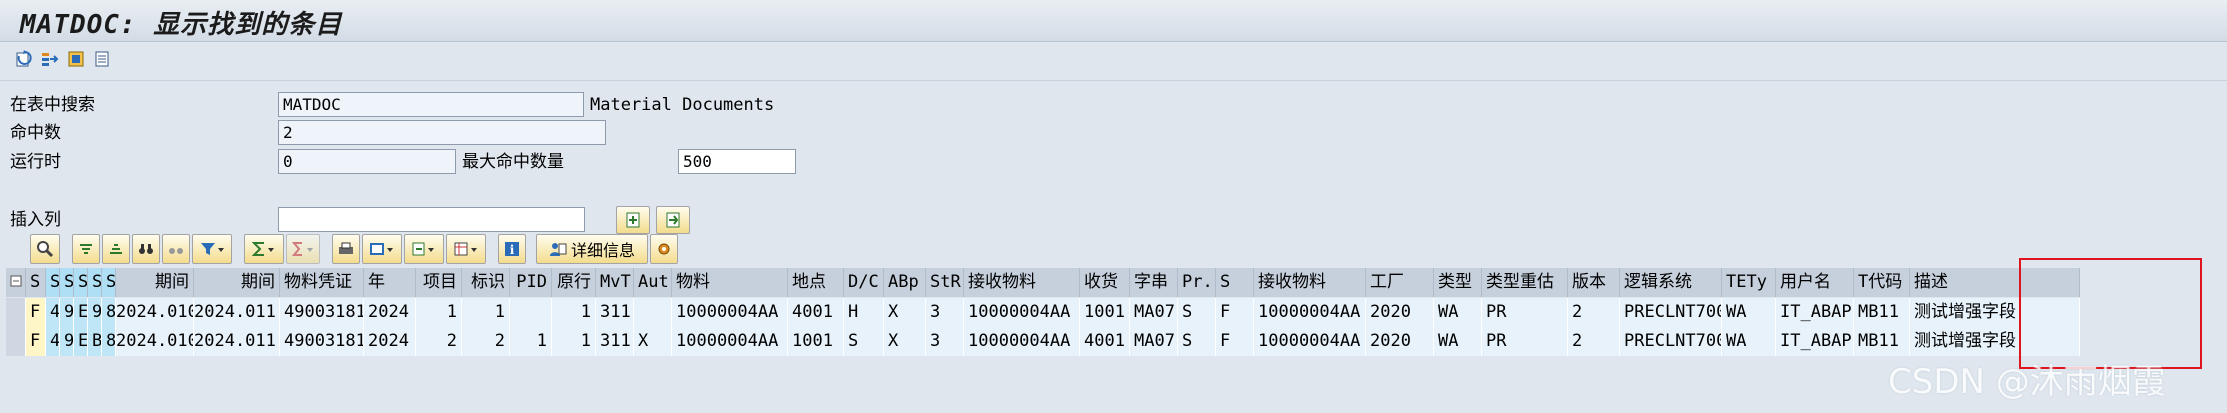 The width and height of the screenshot is (2227, 413). I want to click on column-header: 类型, so click(1458, 282).